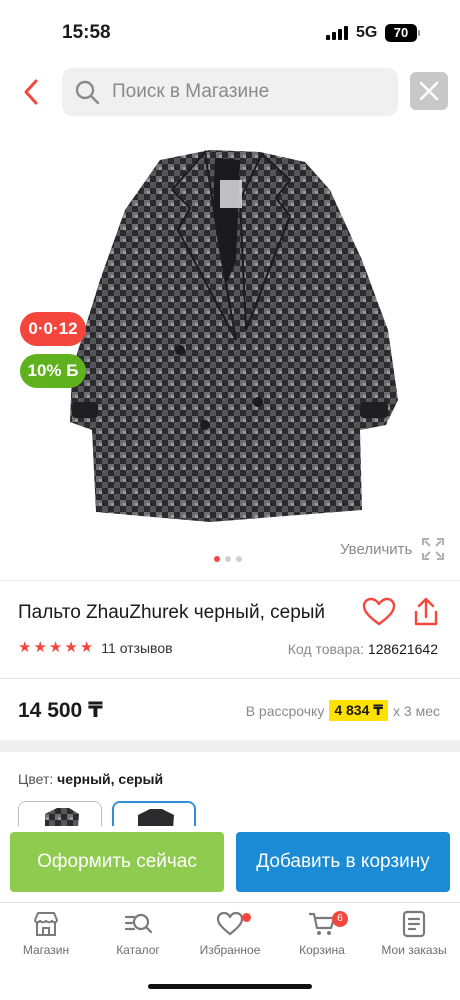 The width and height of the screenshot is (460, 1000). I want to click on chevron-left-icon, so click(31, 92).